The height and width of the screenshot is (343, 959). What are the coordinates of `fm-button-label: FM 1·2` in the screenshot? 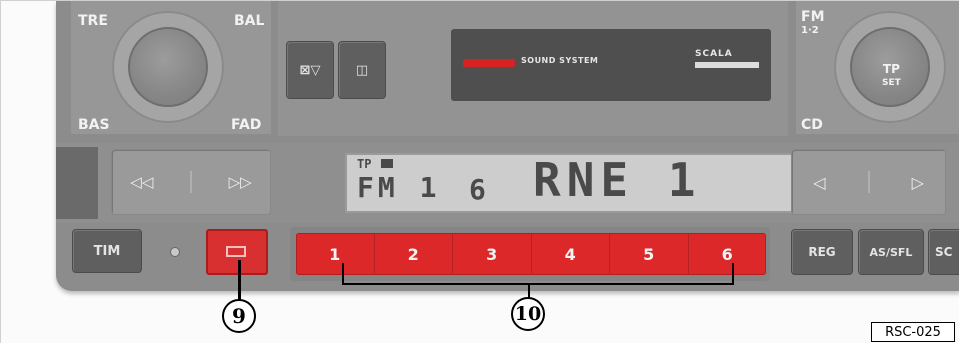 It's located at (813, 23).